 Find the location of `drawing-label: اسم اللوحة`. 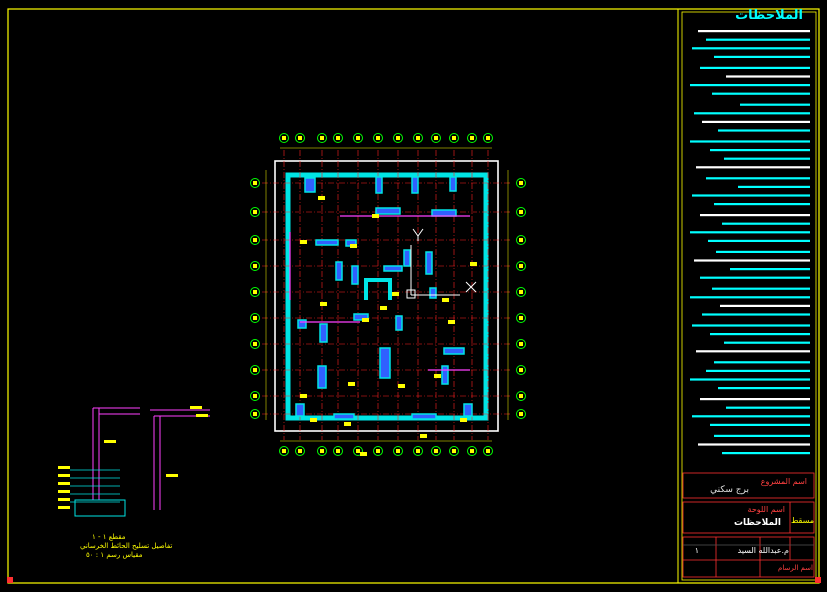

drawing-label: اسم اللوحة is located at coordinates (766, 509).